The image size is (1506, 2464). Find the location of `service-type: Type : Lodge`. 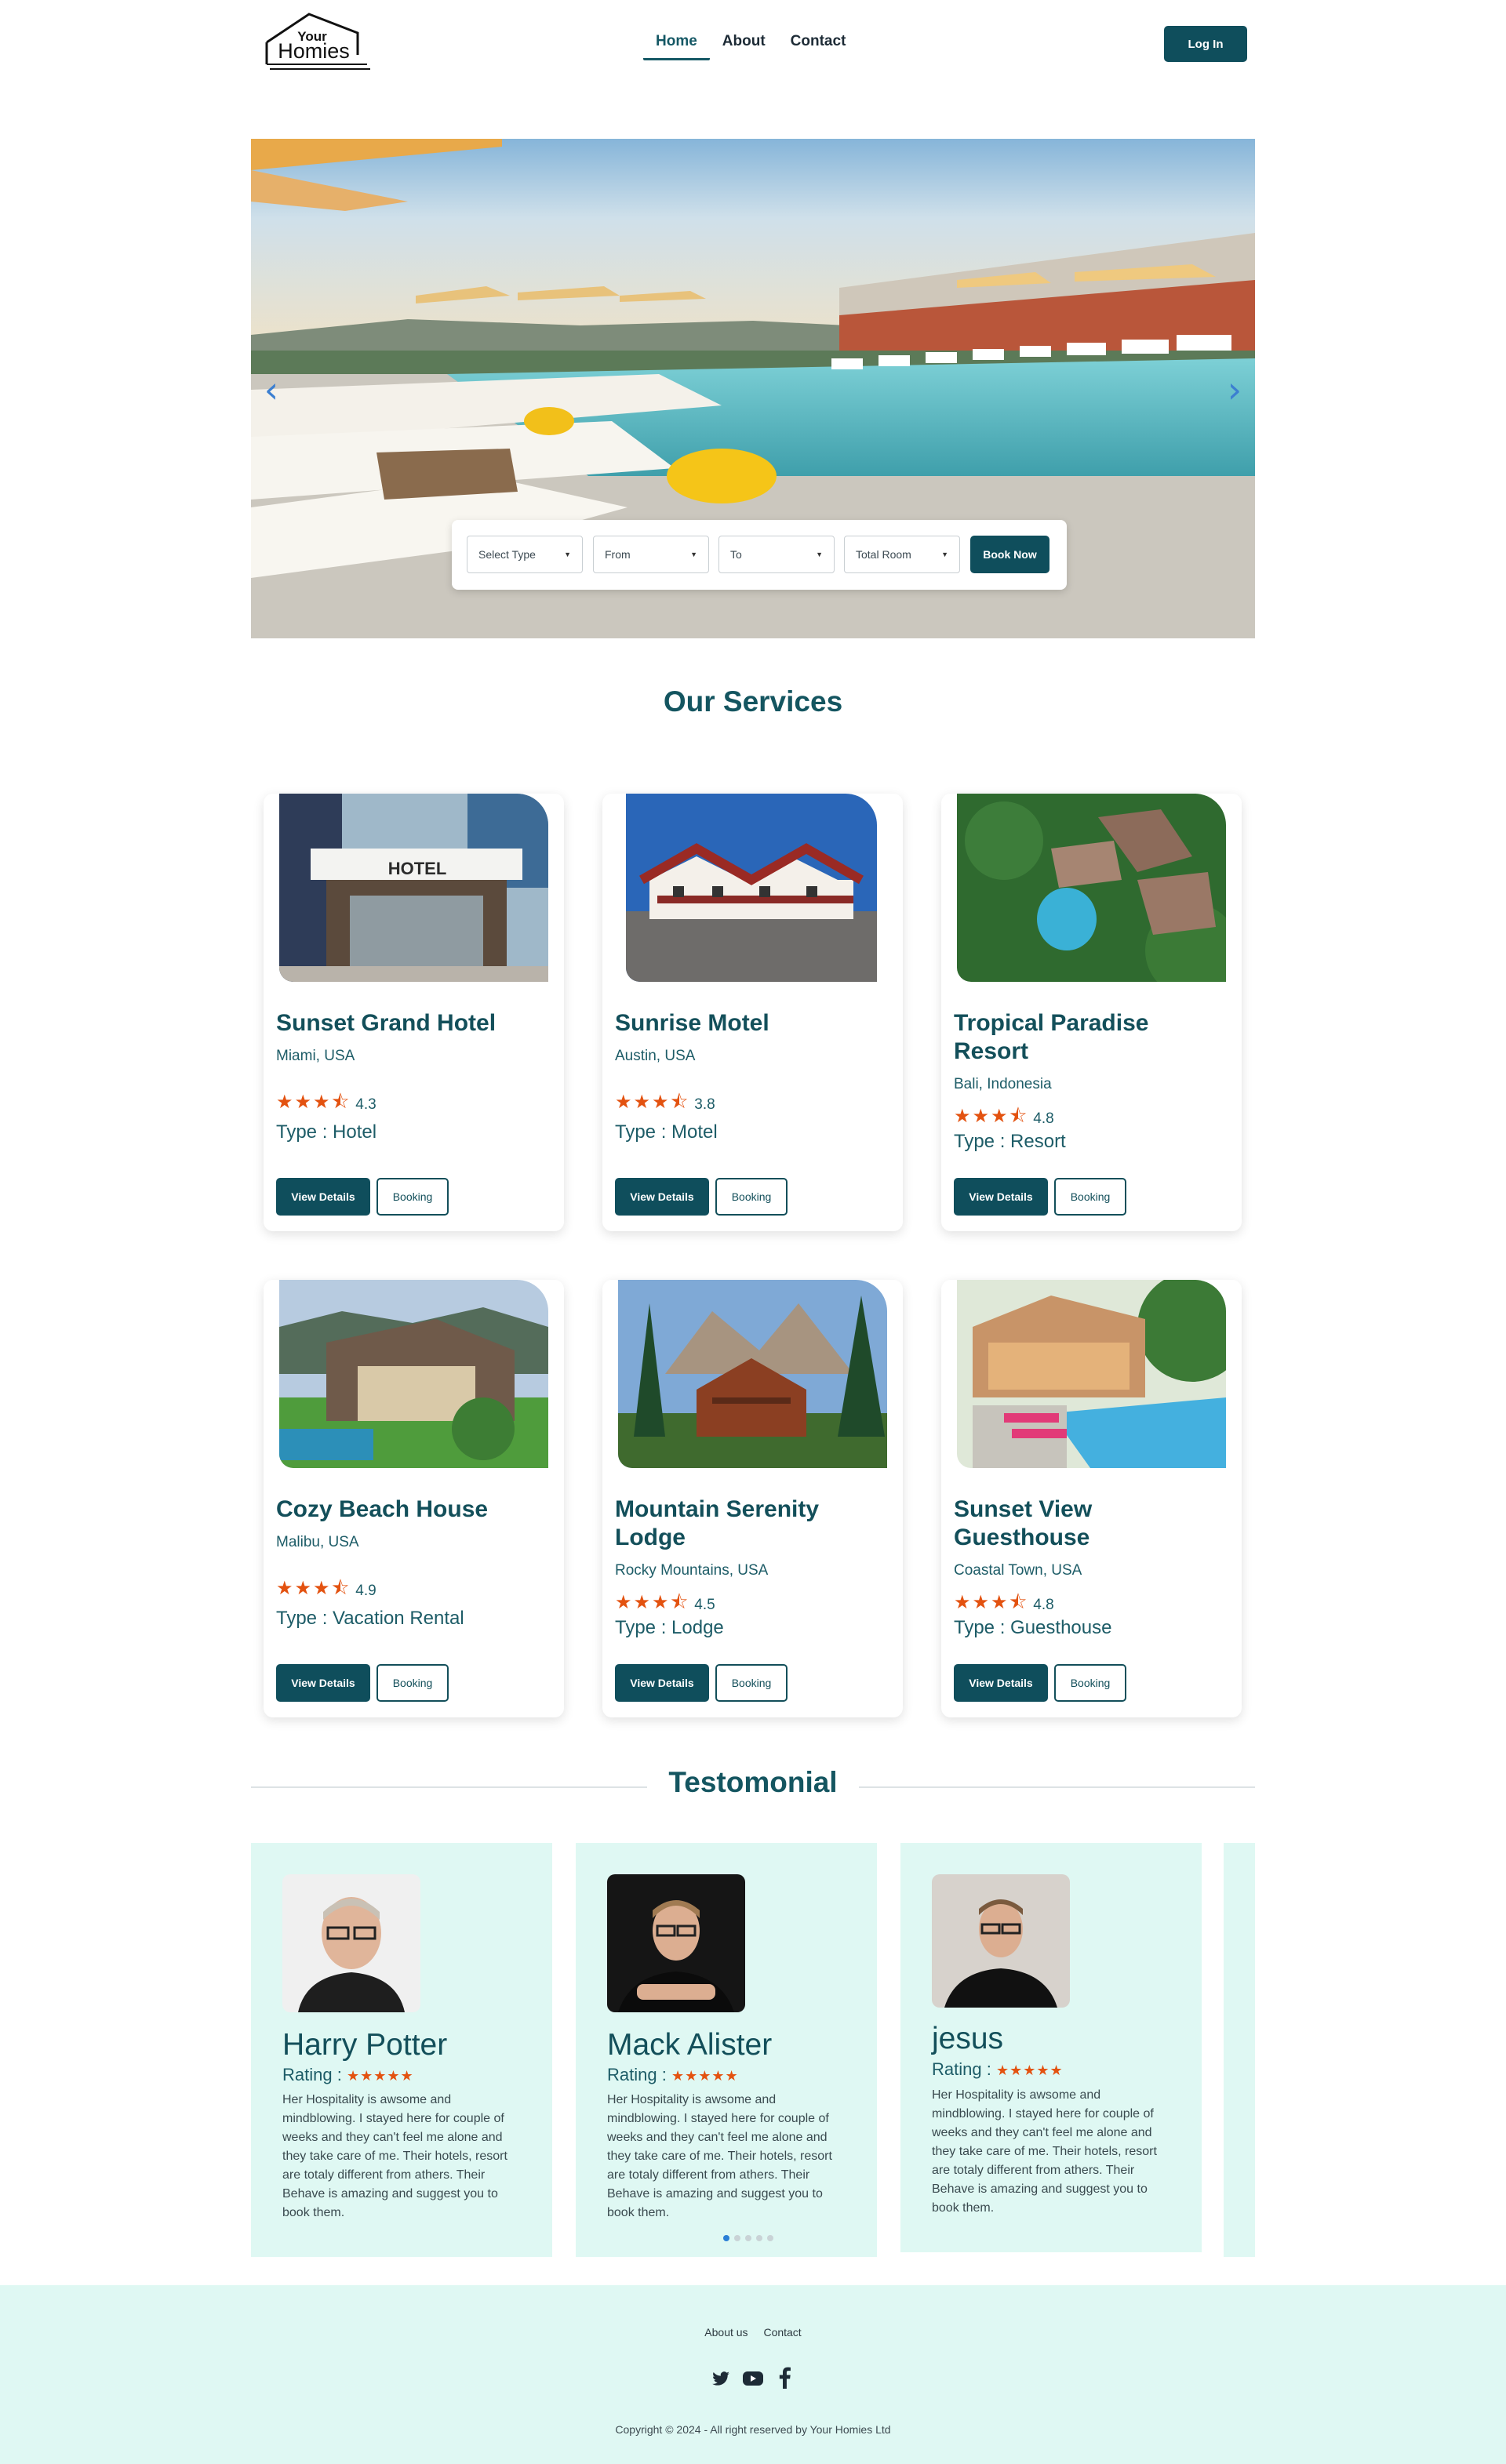

service-type: Type : Lodge is located at coordinates (669, 1627).